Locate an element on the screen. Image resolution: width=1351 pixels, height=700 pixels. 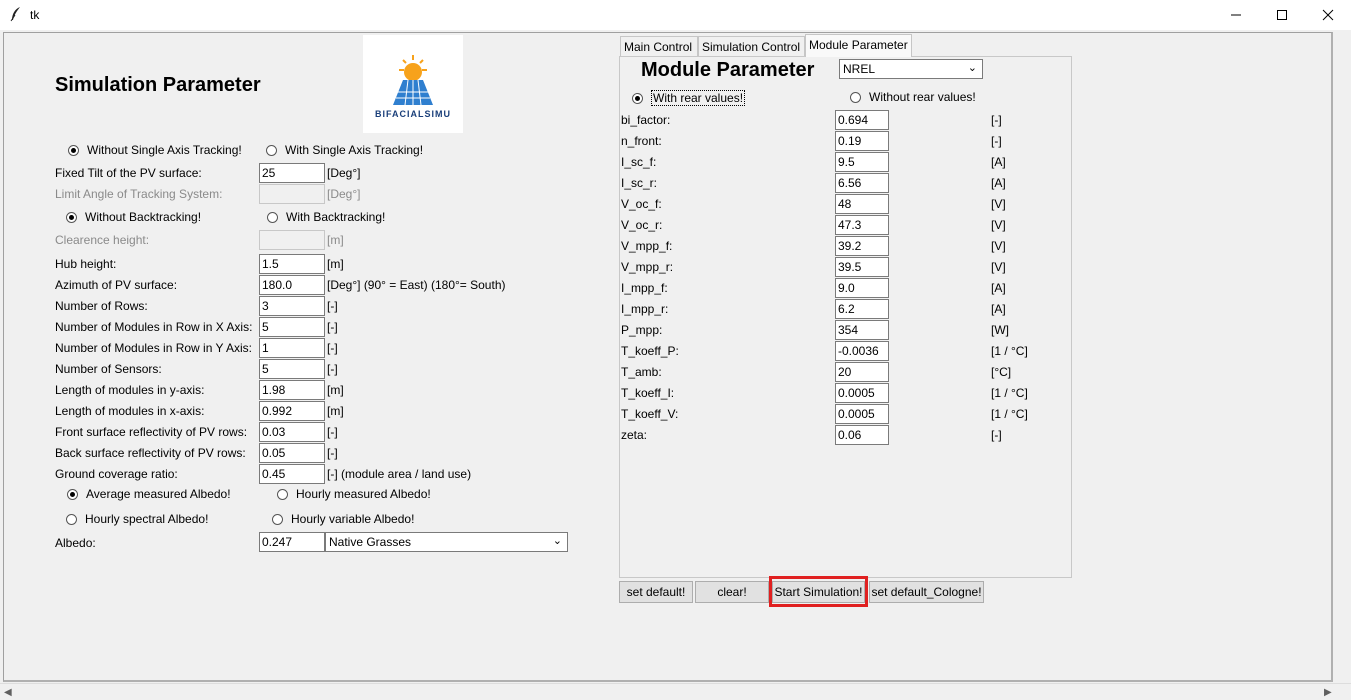
module-param-input: 39.2 is located at coordinates (862, 246).